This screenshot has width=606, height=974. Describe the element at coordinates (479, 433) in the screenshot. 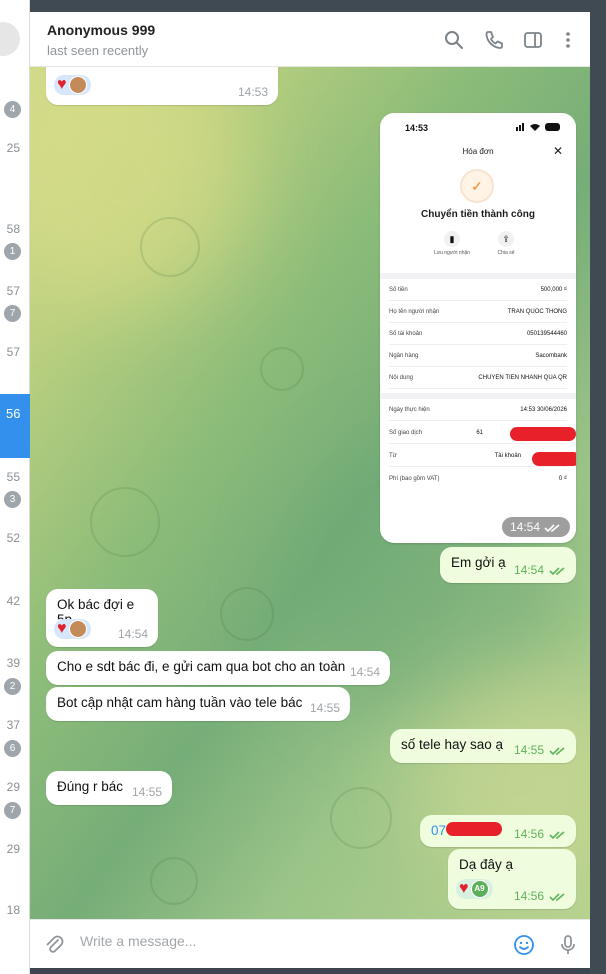

I see `row-value: 61` at that location.